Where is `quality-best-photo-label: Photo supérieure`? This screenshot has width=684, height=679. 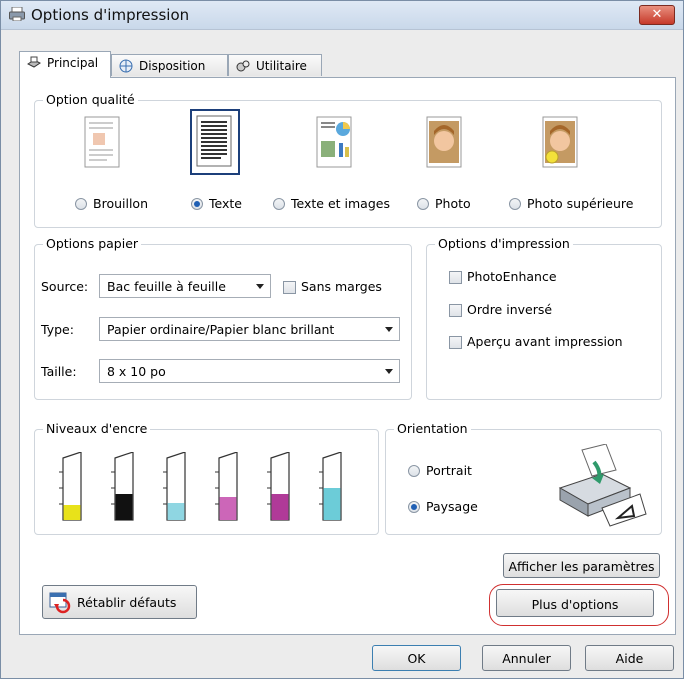 quality-best-photo-label: Photo supérieure is located at coordinates (580, 203).